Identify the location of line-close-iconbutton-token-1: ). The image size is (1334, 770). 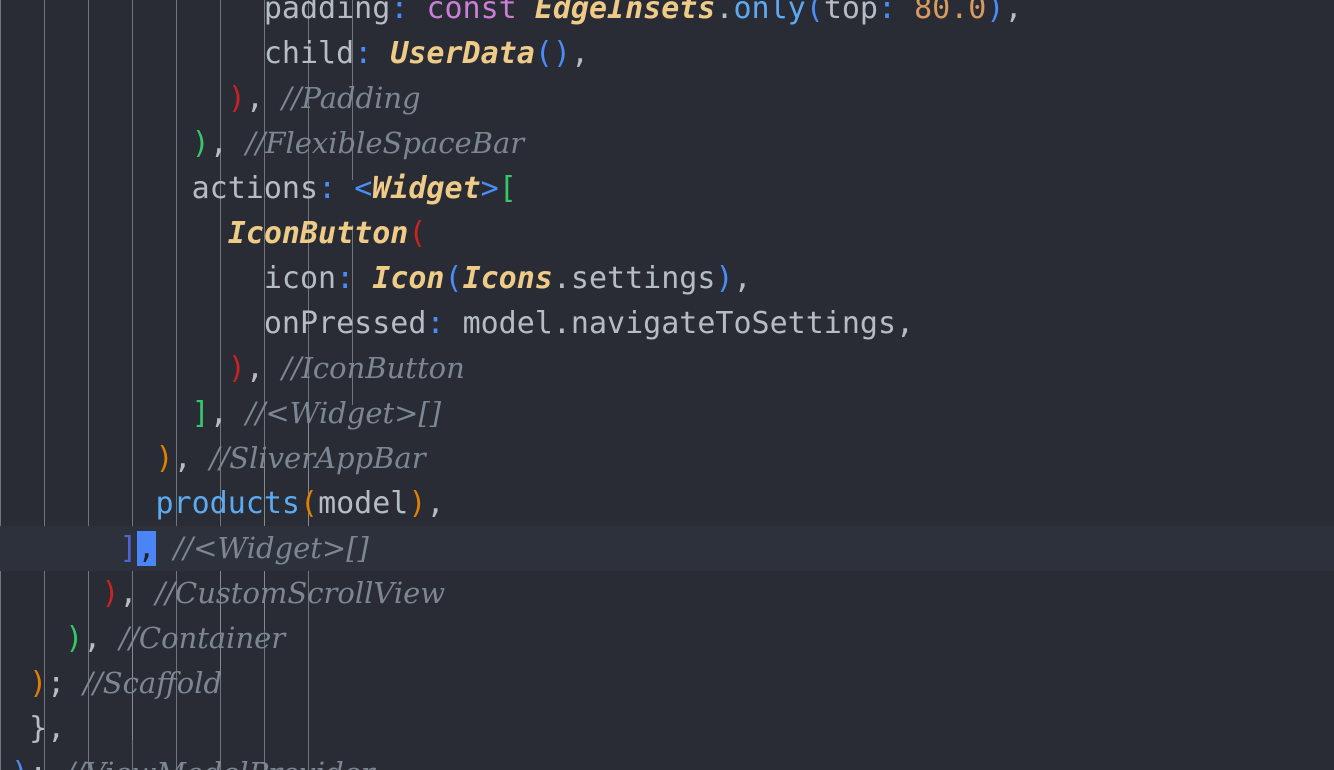
(236, 368).